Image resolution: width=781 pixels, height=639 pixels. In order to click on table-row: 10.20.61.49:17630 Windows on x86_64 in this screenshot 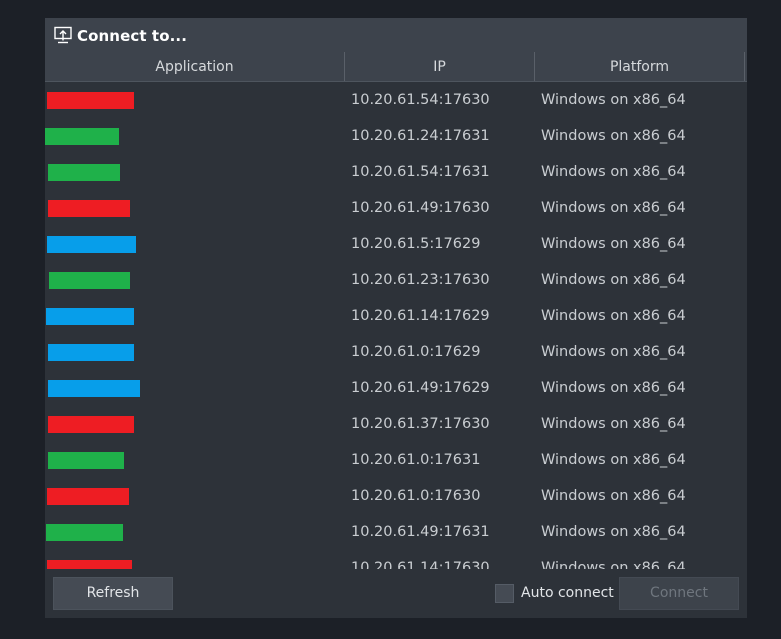, I will do `click(396, 208)`.